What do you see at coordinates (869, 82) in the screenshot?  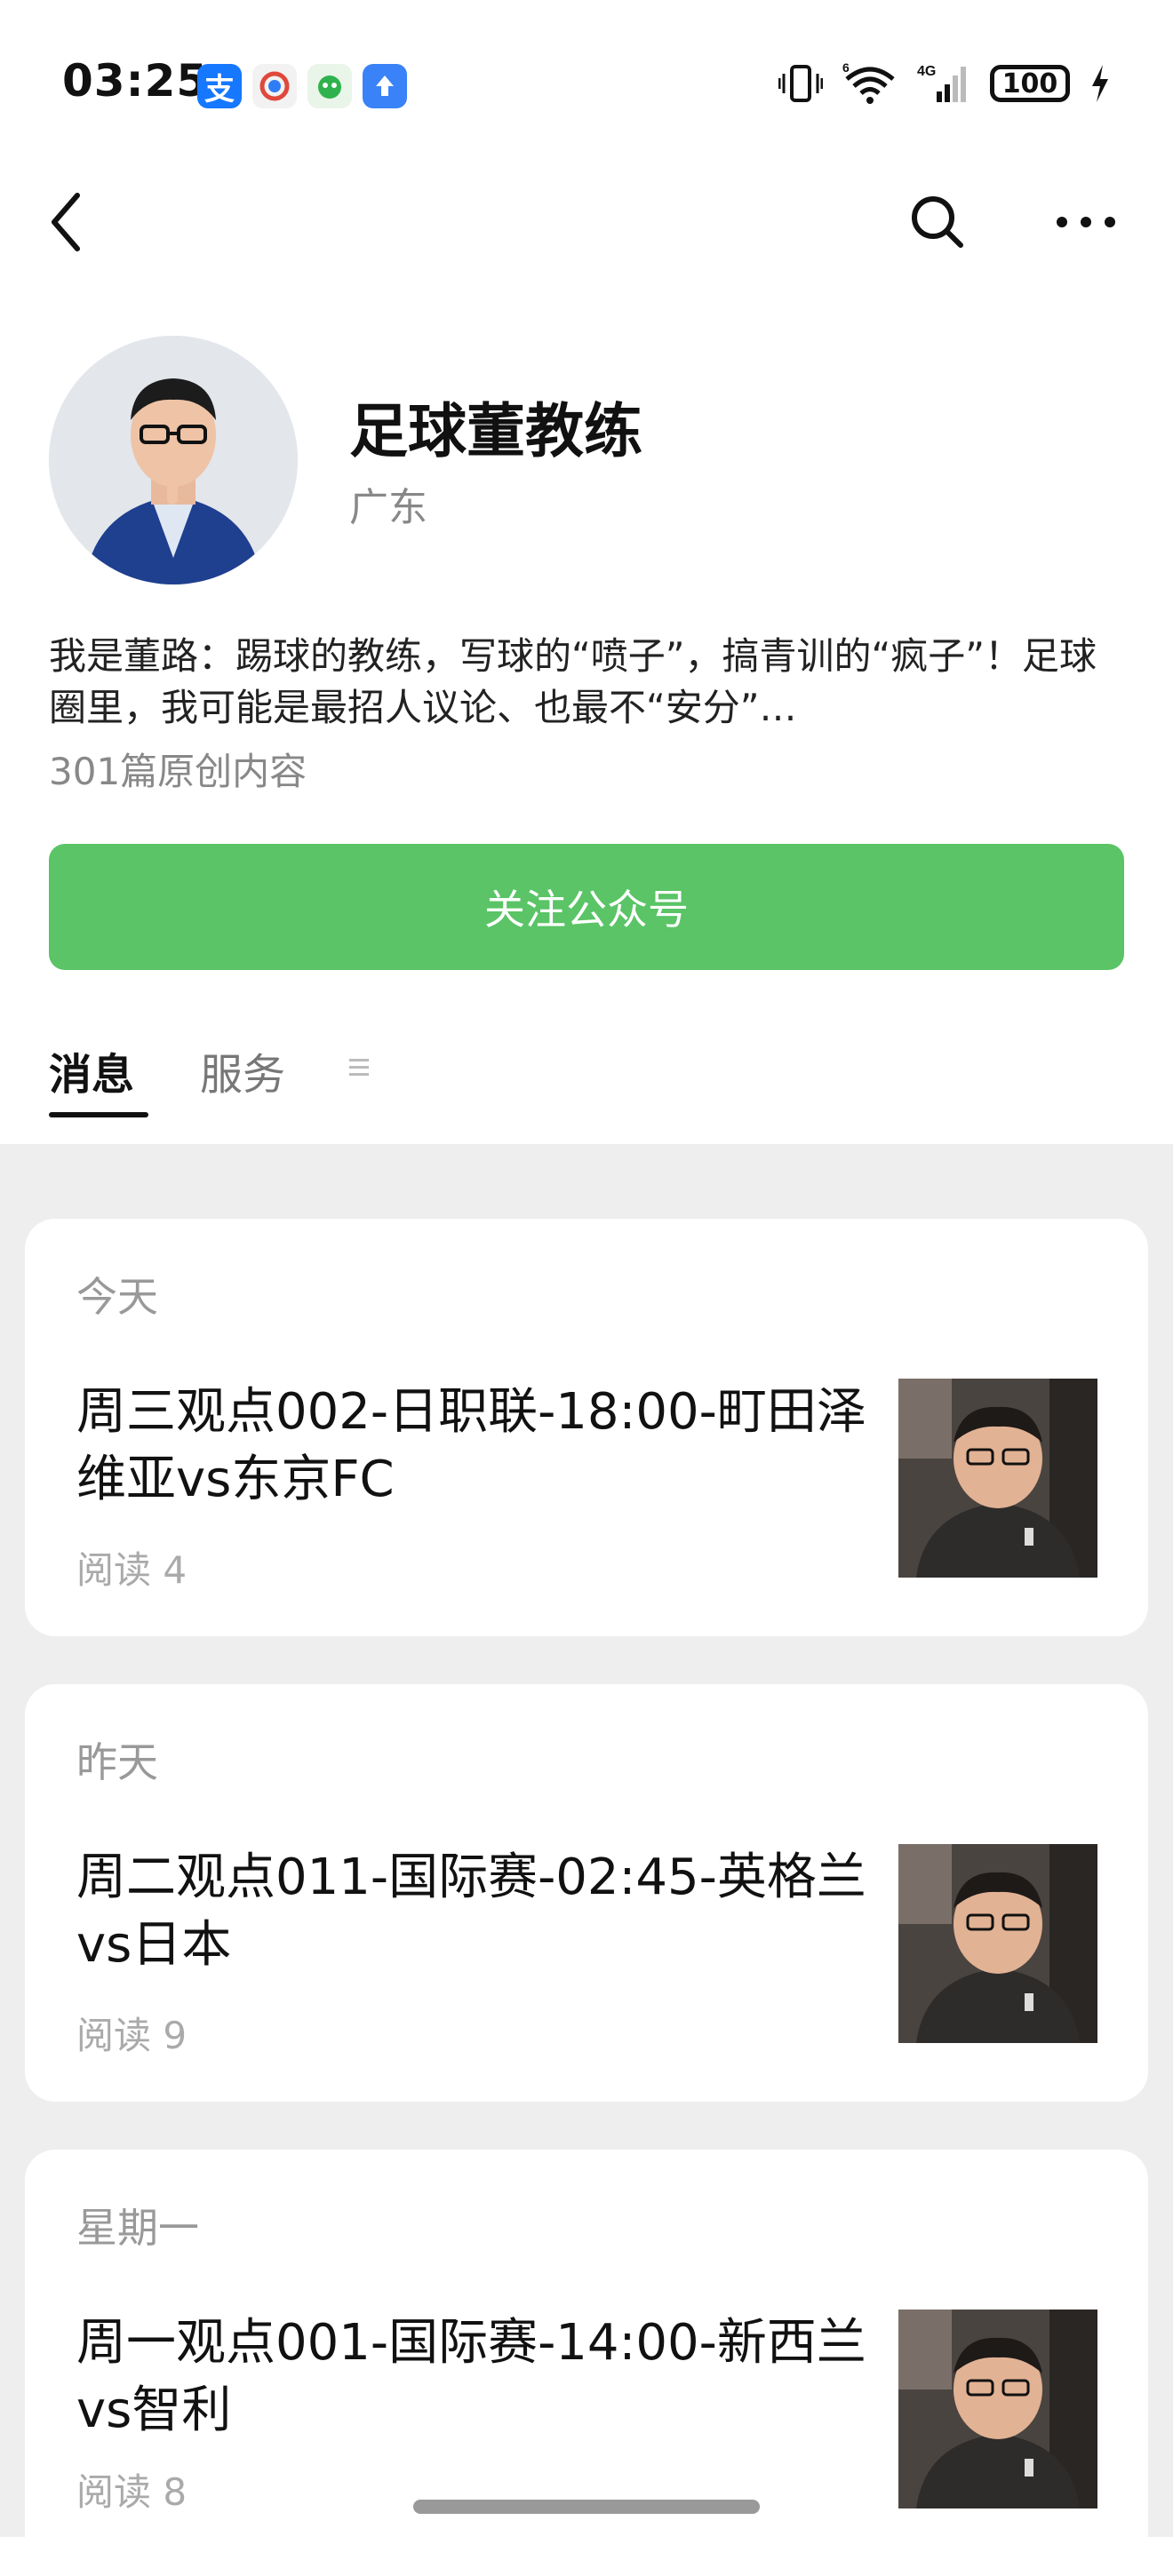 I see `wifi-icon: 6` at bounding box center [869, 82].